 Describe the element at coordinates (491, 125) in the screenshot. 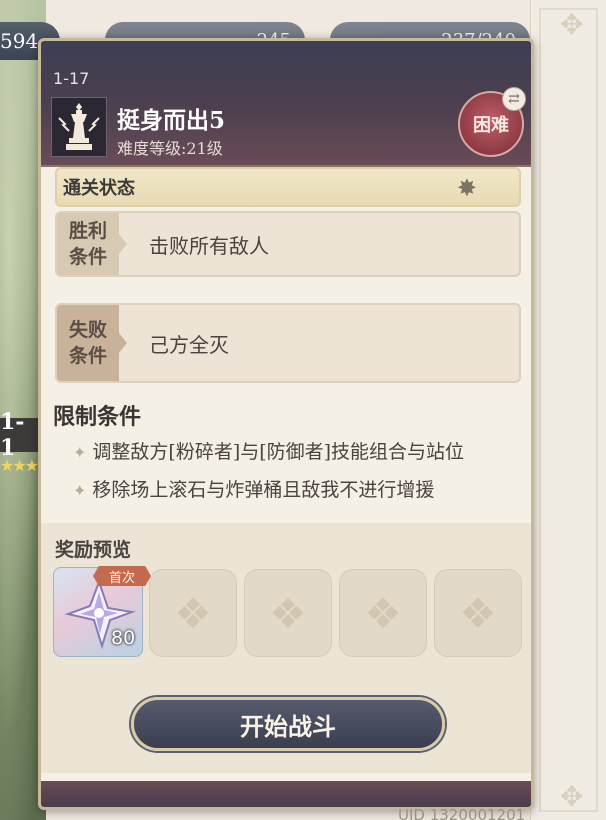

I see `difficulty-label: 困难` at that location.